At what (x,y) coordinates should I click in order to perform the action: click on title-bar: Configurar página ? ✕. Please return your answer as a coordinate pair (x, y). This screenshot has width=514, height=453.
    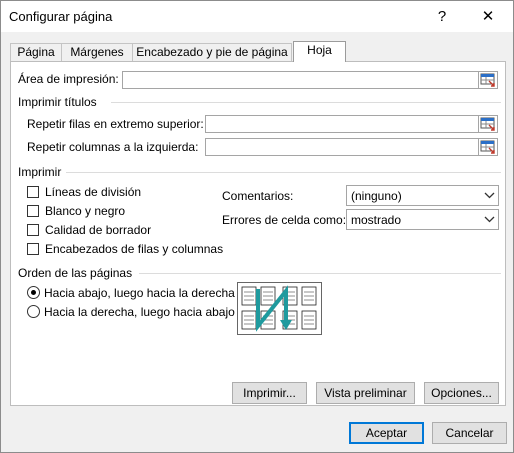
    Looking at the image, I should click on (257, 16).